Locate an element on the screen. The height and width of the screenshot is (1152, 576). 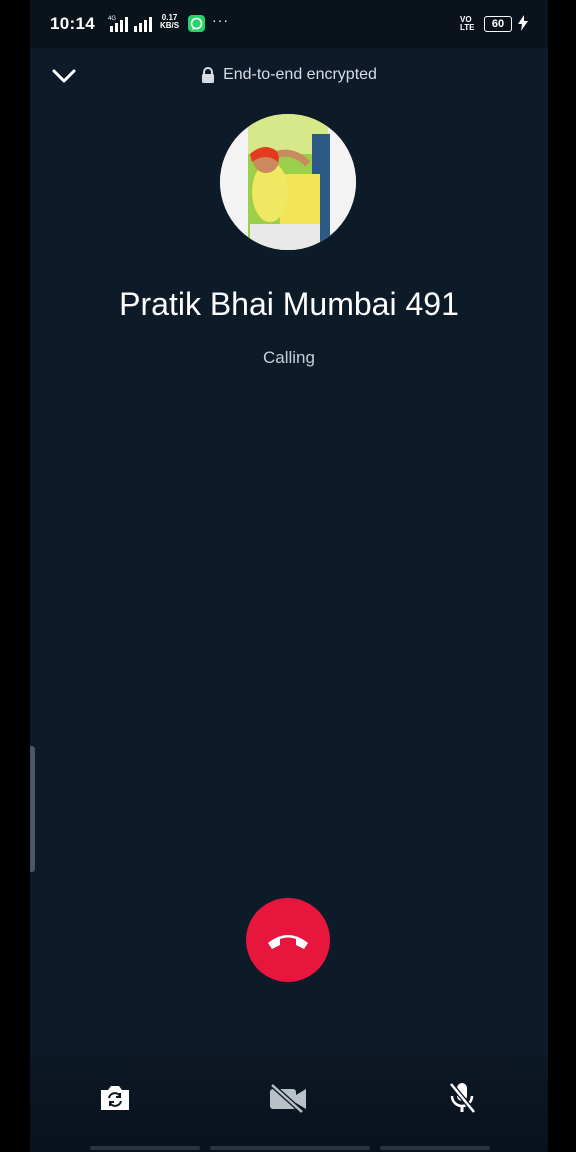
more-notifications-icon: ··· is located at coordinates (220, 20).